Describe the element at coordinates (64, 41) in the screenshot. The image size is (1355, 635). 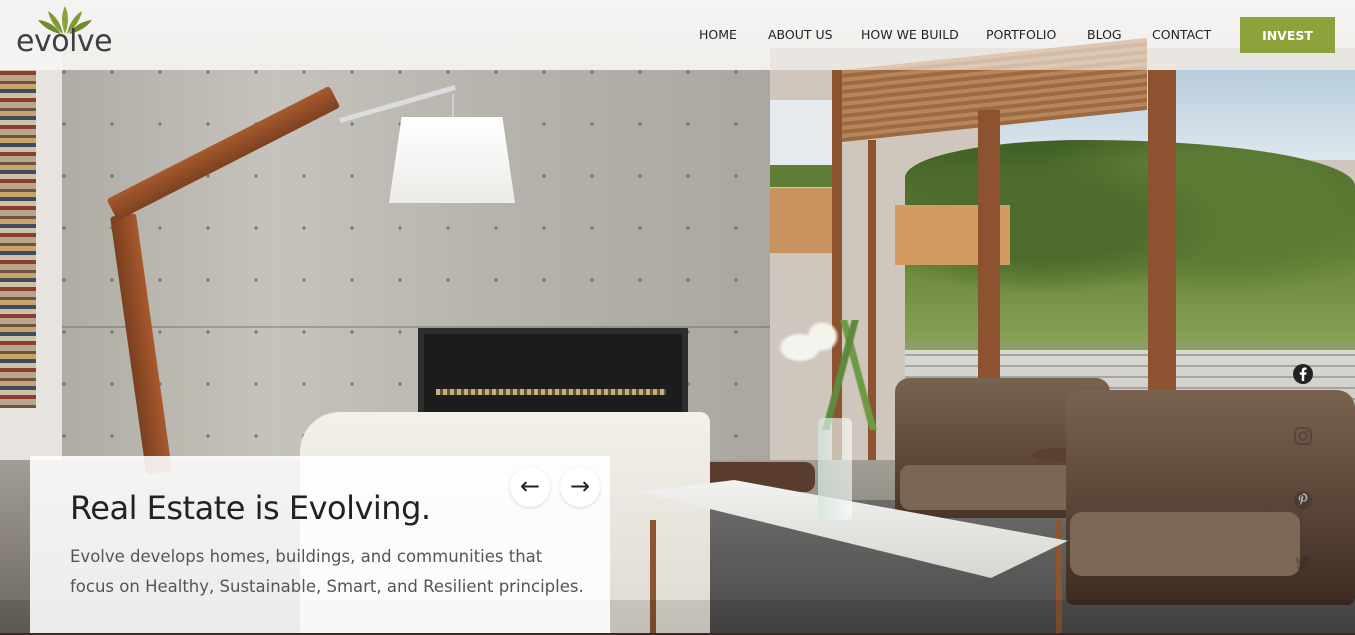
I see `logo-wordmark: evolve` at that location.